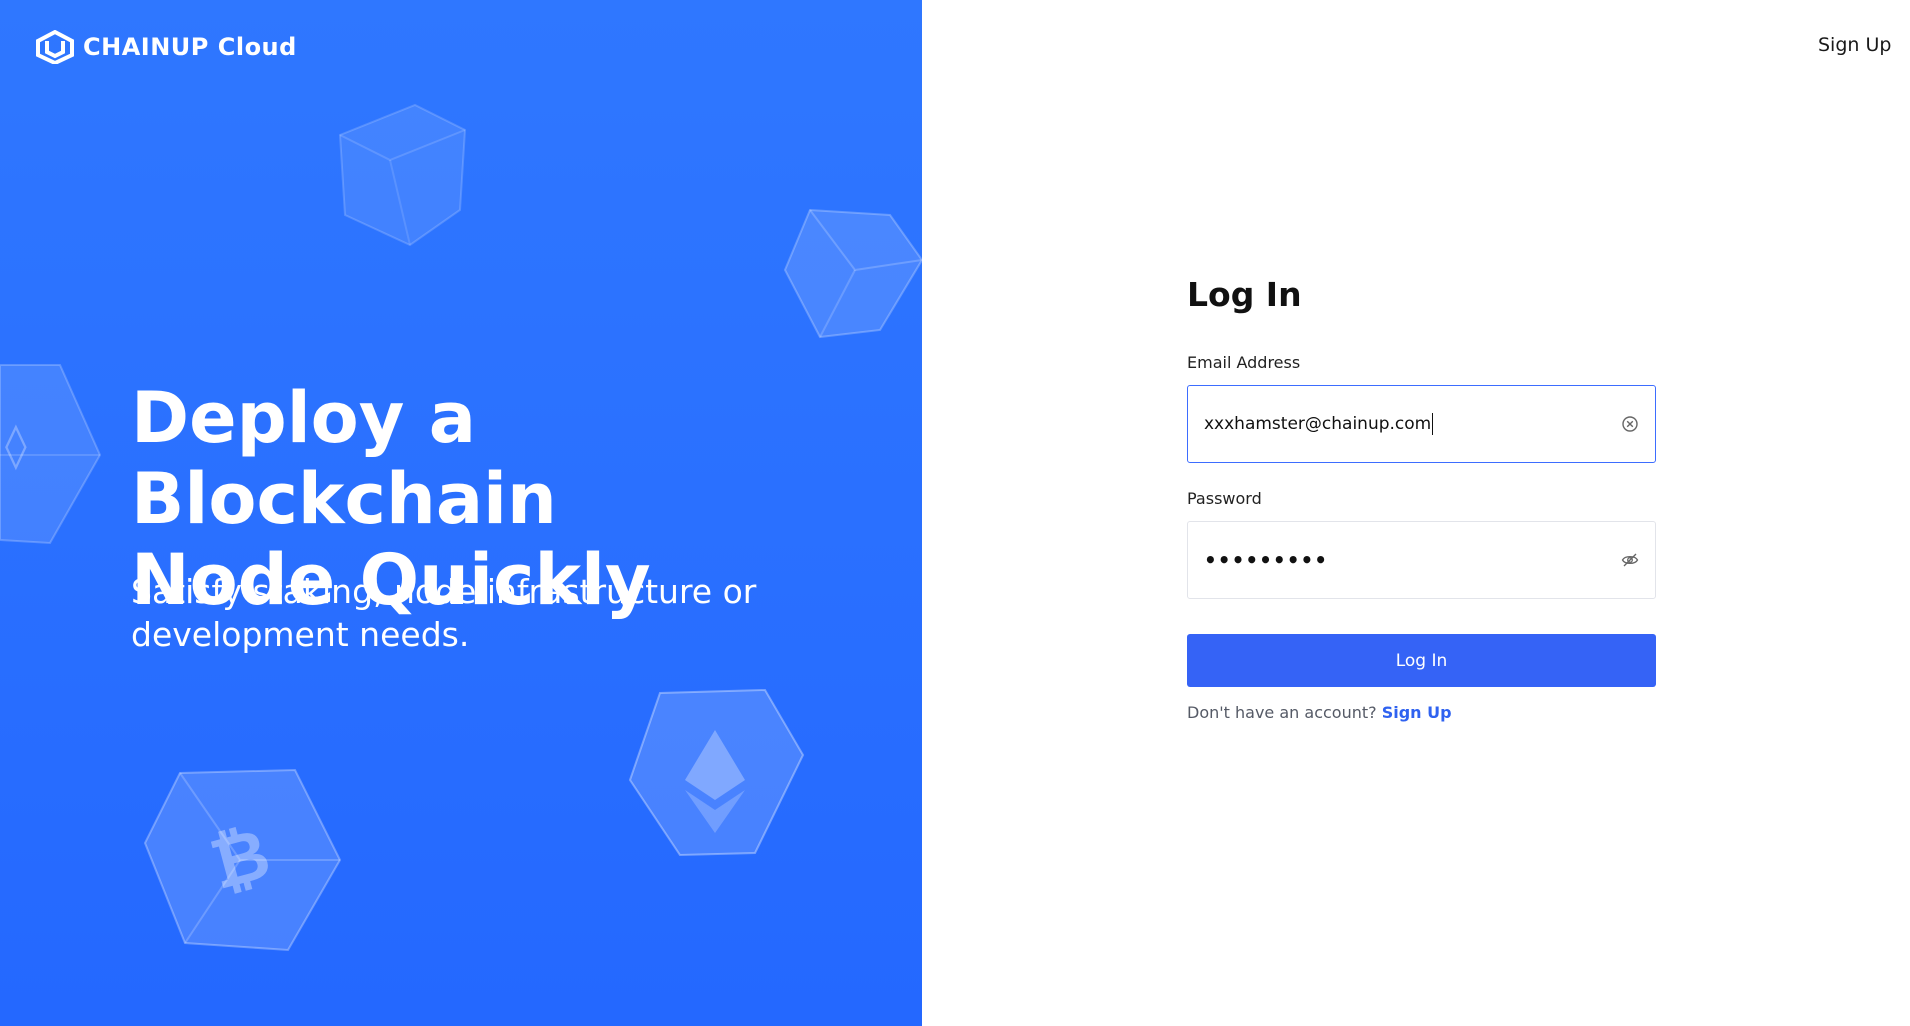  I want to click on email-label: Email Address, so click(1244, 362).